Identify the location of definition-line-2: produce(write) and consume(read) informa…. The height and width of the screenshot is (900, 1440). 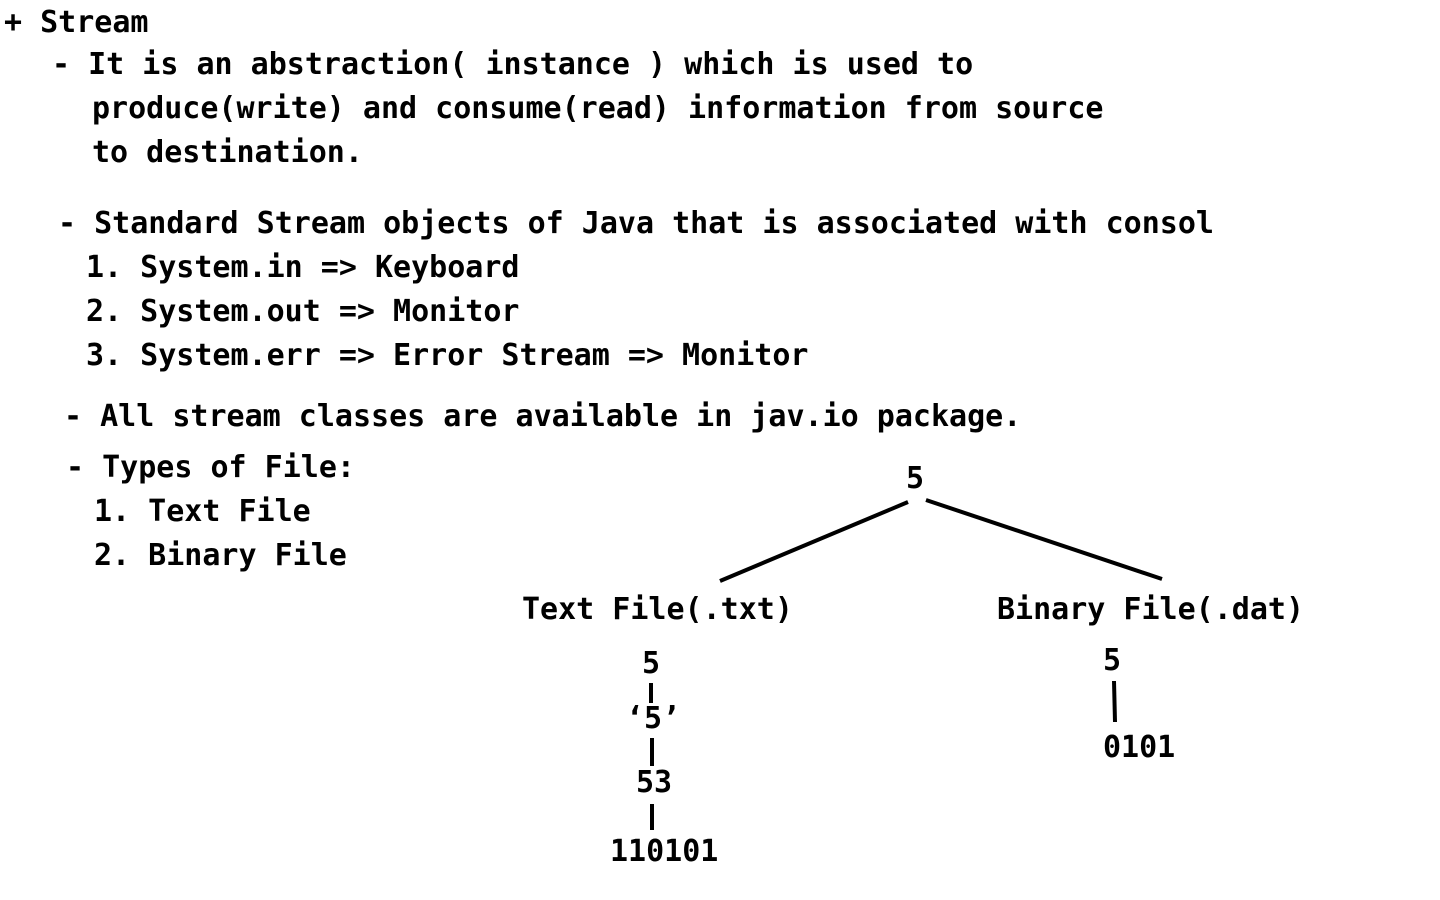
(598, 108).